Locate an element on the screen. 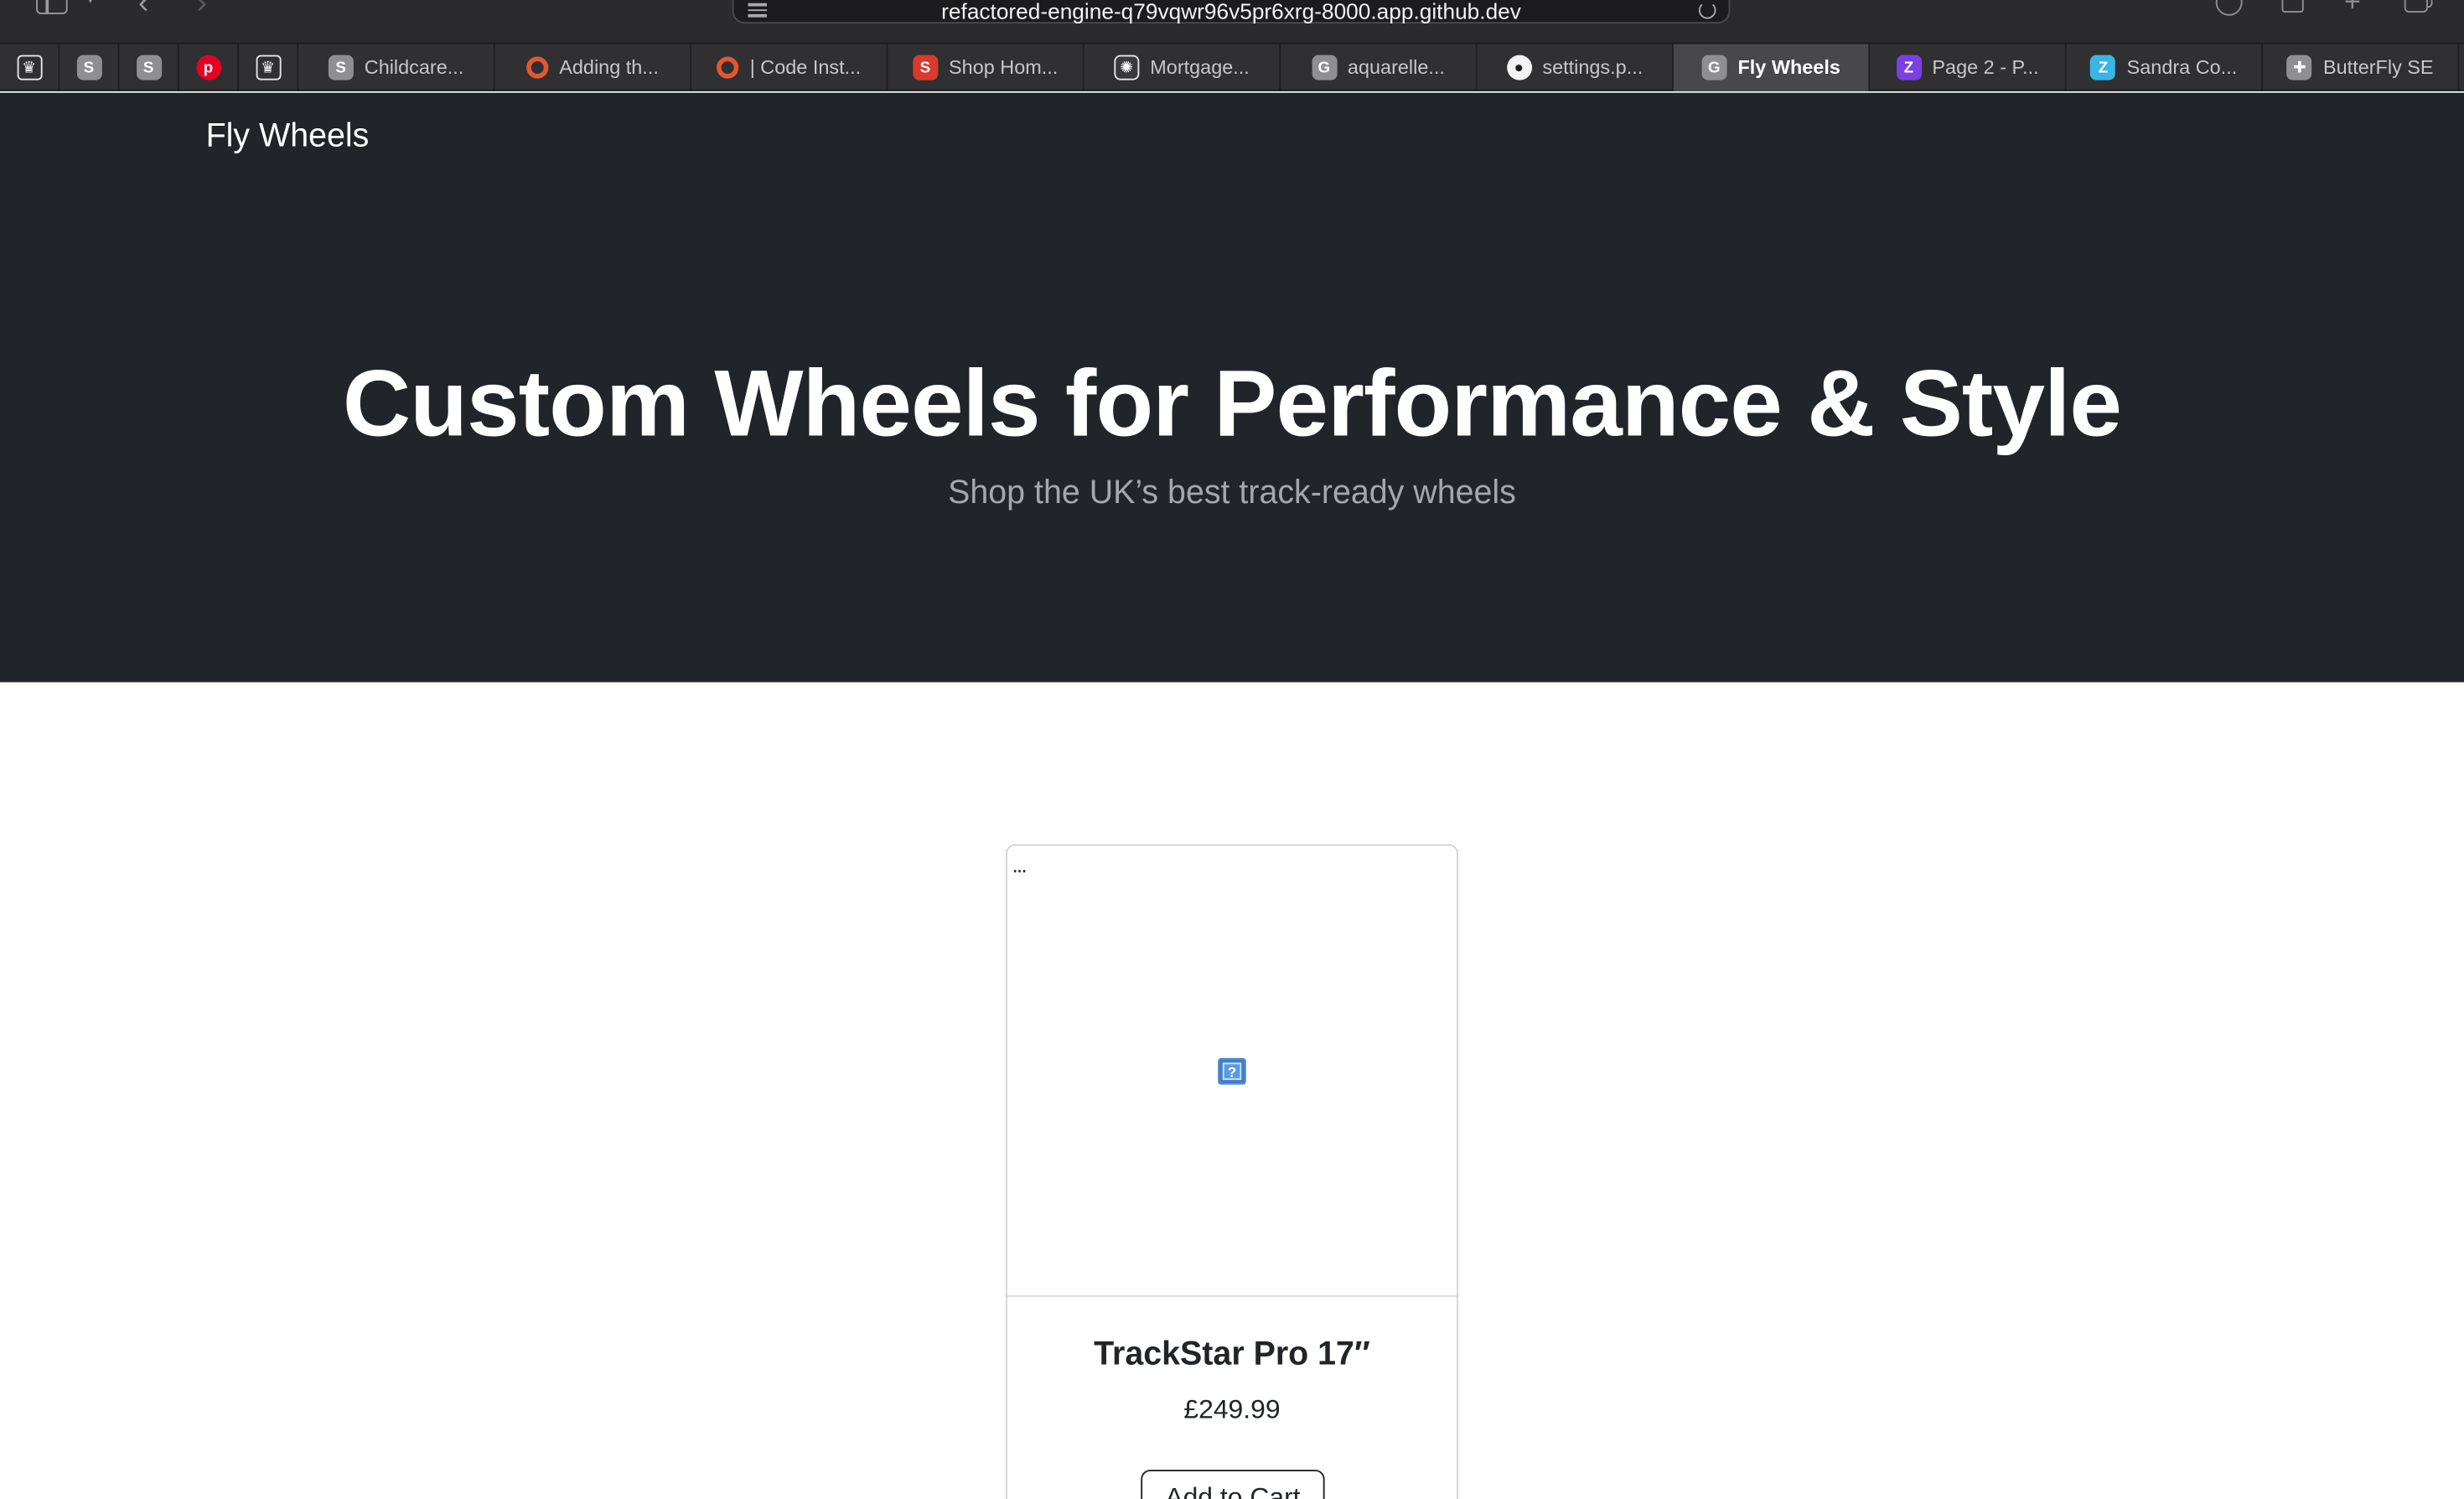 This screenshot has width=2464, height=1499. github-icon: ● is located at coordinates (1519, 67).